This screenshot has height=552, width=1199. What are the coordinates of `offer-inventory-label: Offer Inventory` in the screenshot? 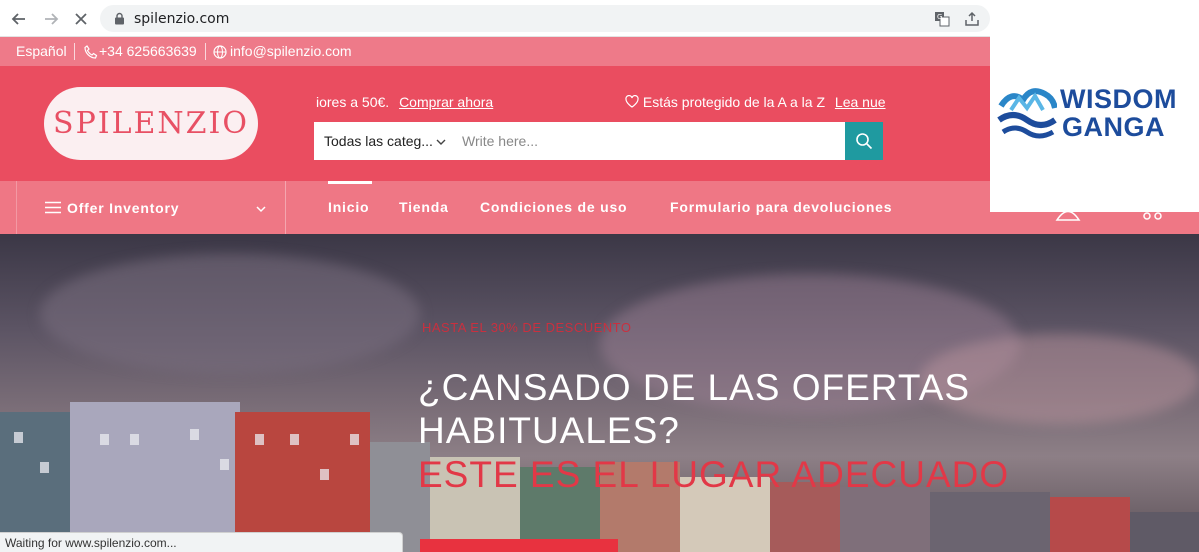 It's located at (123, 208).